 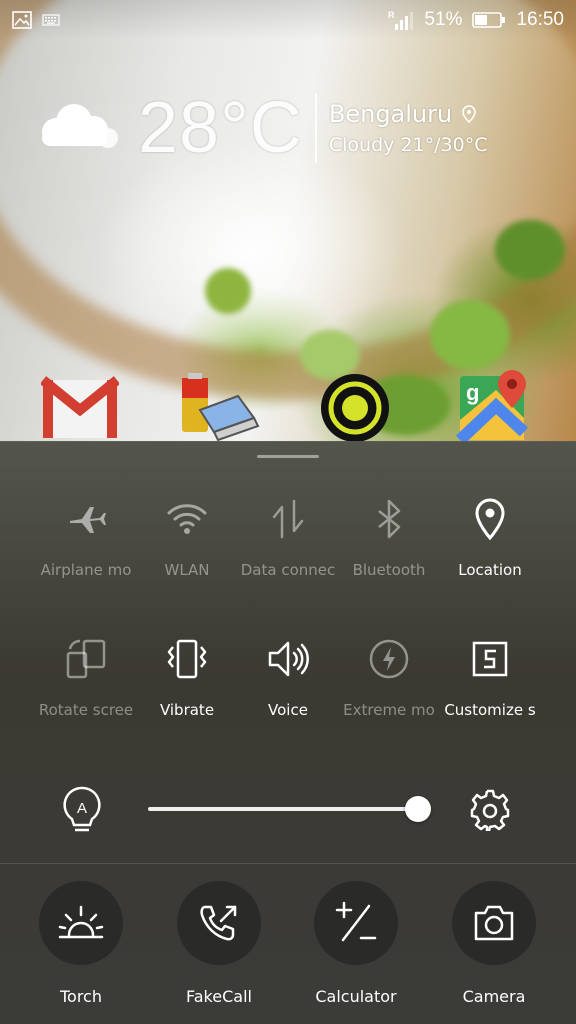 What do you see at coordinates (187, 570) in the screenshot?
I see `toggle-label: WLAN` at bounding box center [187, 570].